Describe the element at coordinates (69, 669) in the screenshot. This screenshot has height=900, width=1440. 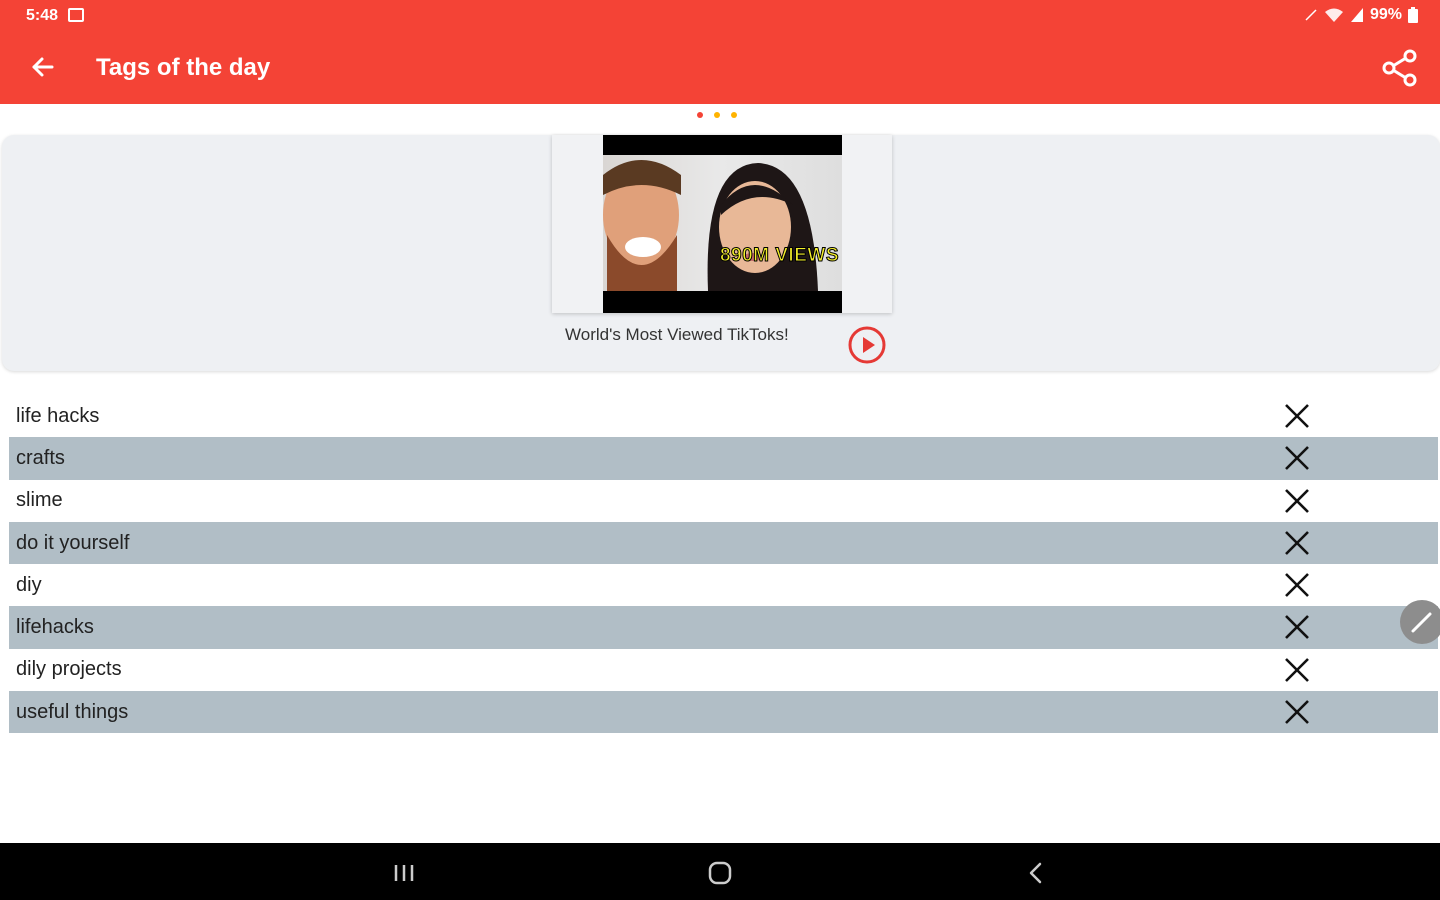
I see `tag-label: dily projects` at that location.